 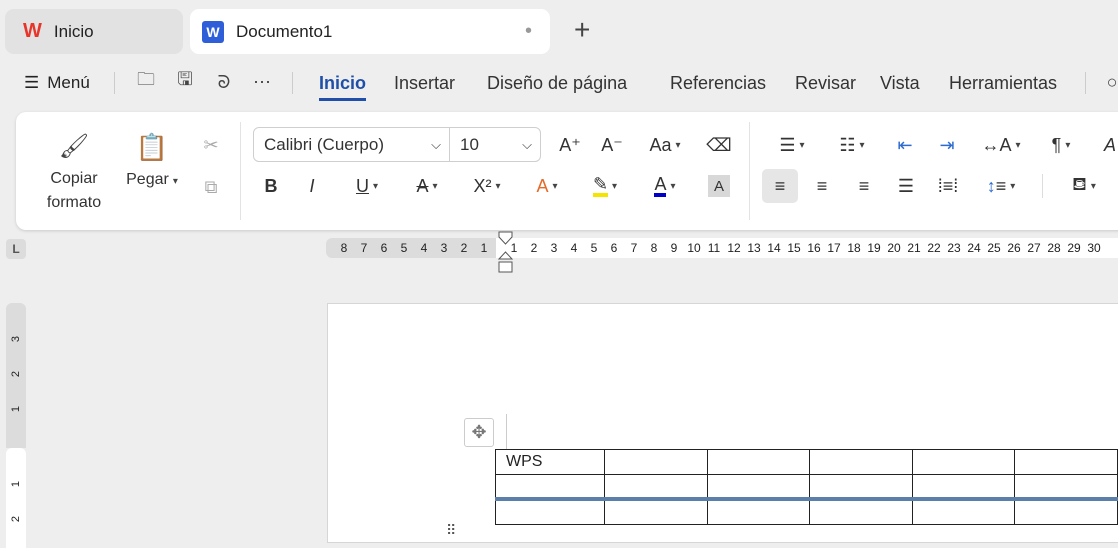 What do you see at coordinates (16, 249) in the screenshot?
I see `tab-stop-selector: L` at bounding box center [16, 249].